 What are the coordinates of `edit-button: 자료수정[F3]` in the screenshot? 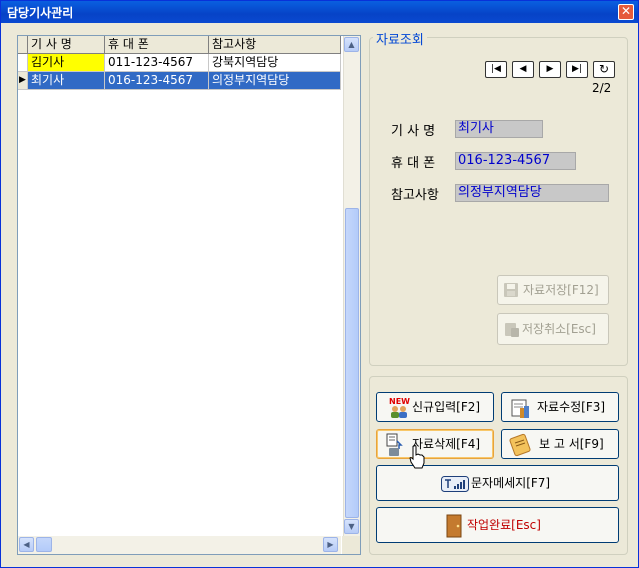 It's located at (560, 407).